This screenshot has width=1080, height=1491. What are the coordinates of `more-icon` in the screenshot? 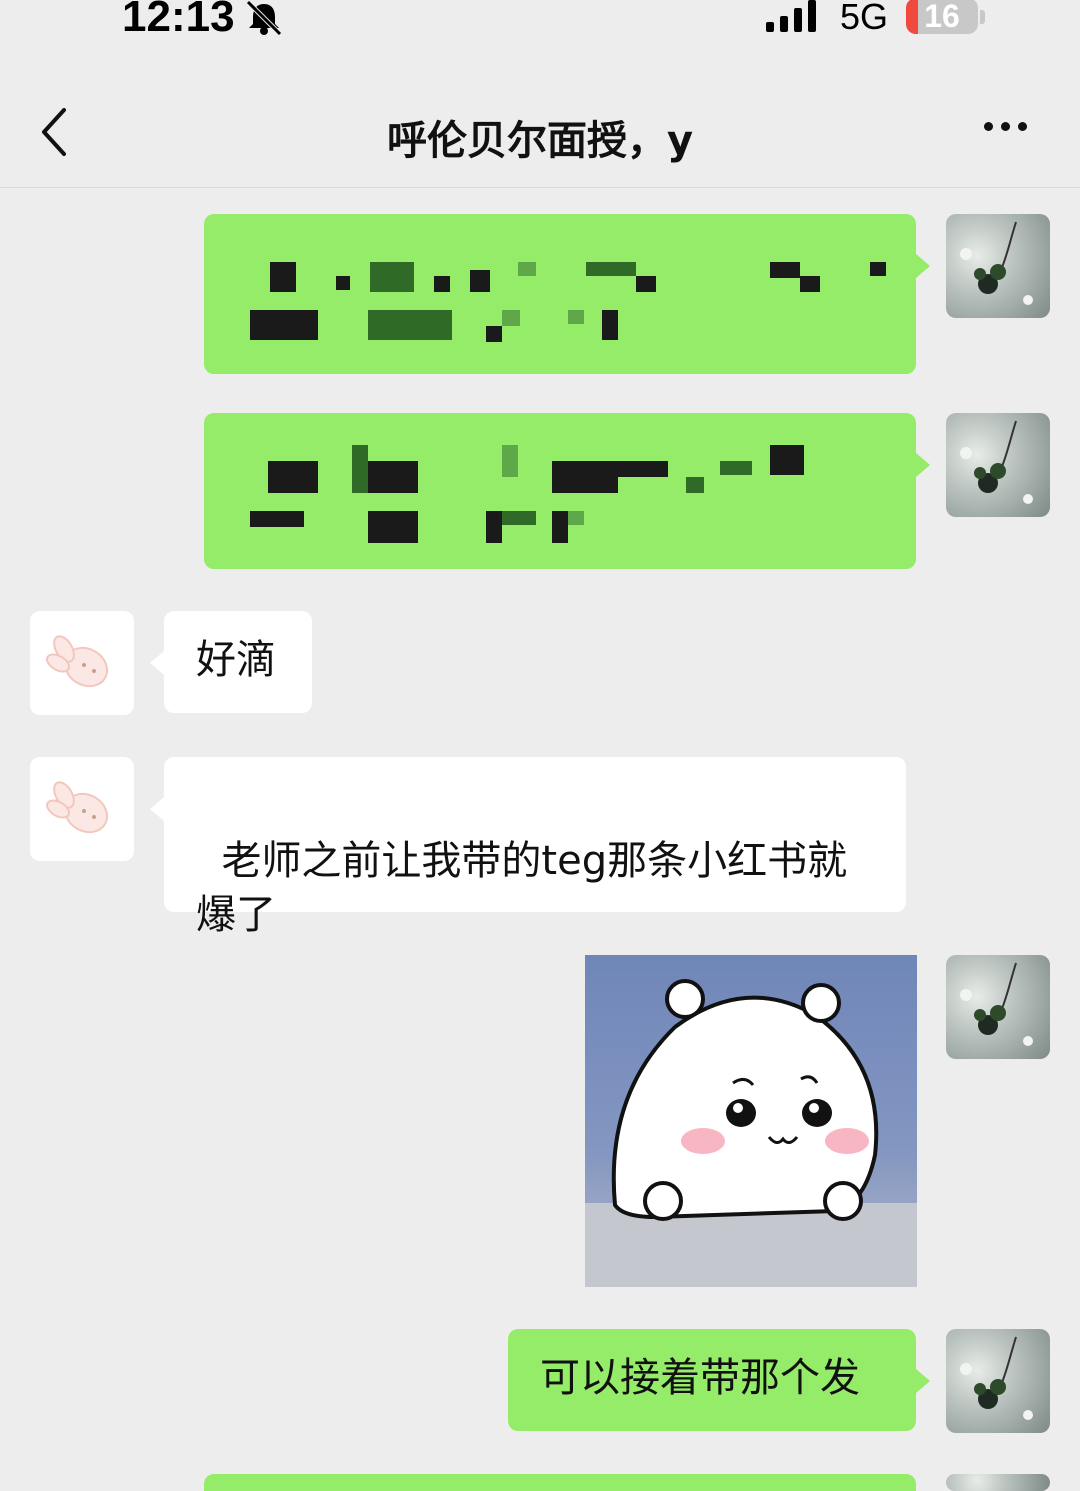 It's located at (1012, 130).